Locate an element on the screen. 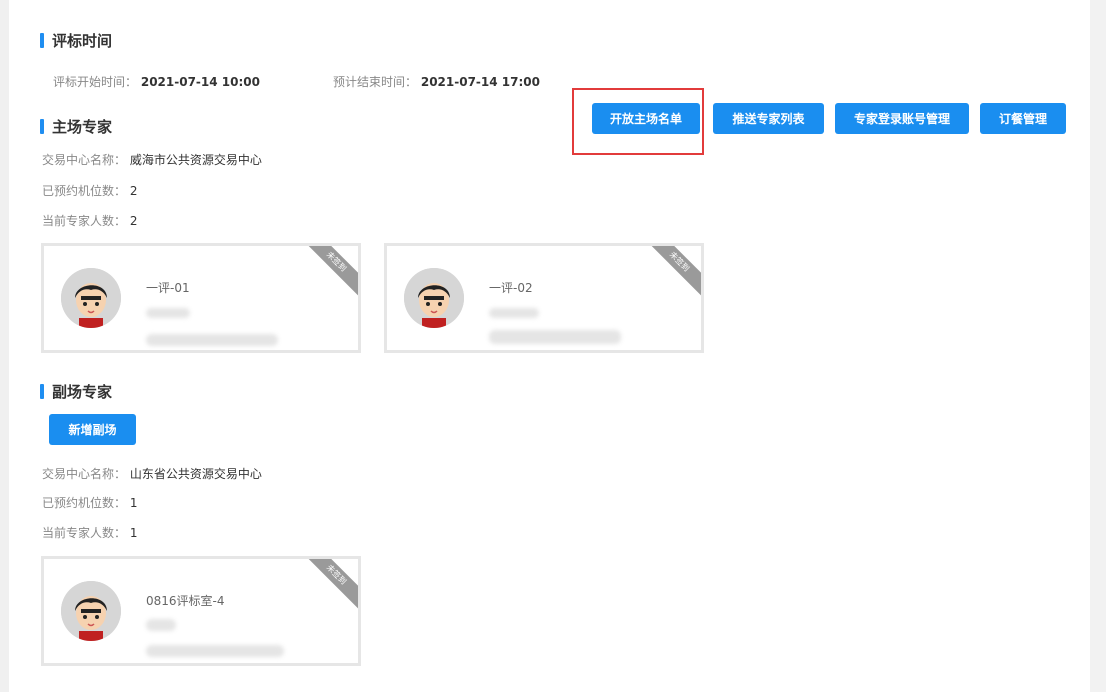  main-seats-label: 已预约机位数： is located at coordinates (84, 191).